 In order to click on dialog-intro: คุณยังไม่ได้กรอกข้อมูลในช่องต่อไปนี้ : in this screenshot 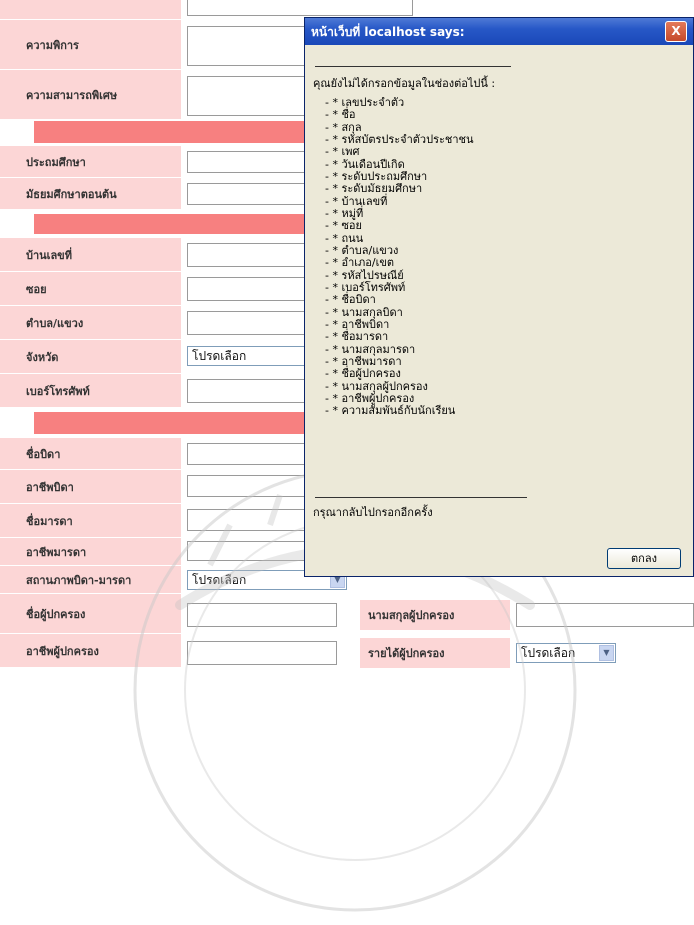, I will do `click(404, 83)`.